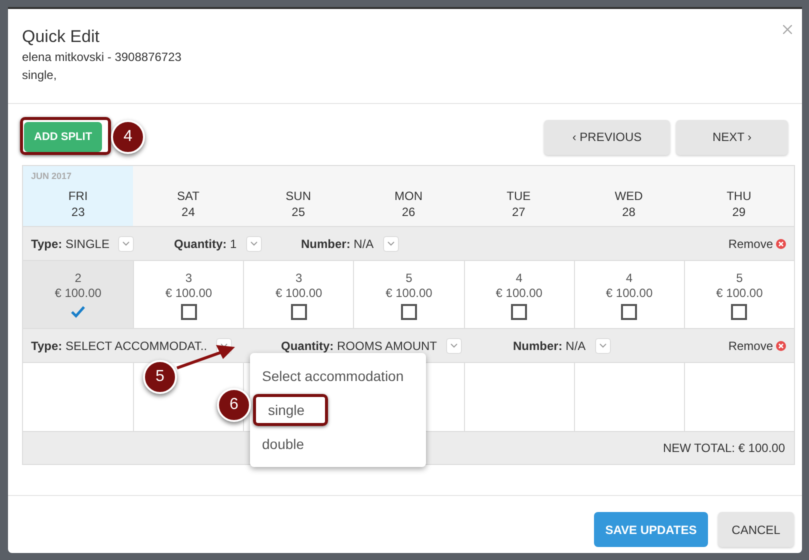 Image resolution: width=809 pixels, height=560 pixels. What do you see at coordinates (359, 346) in the screenshot?
I see `field-text: Quantity: ROOMS AMOUNT` at bounding box center [359, 346].